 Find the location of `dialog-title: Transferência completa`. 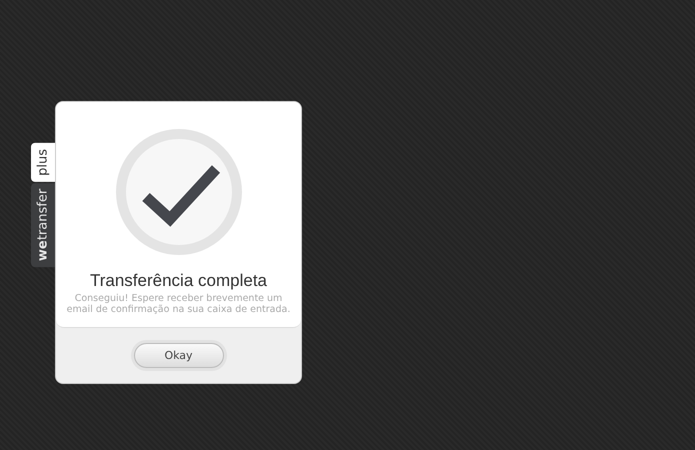

dialog-title: Transferência completa is located at coordinates (178, 281).